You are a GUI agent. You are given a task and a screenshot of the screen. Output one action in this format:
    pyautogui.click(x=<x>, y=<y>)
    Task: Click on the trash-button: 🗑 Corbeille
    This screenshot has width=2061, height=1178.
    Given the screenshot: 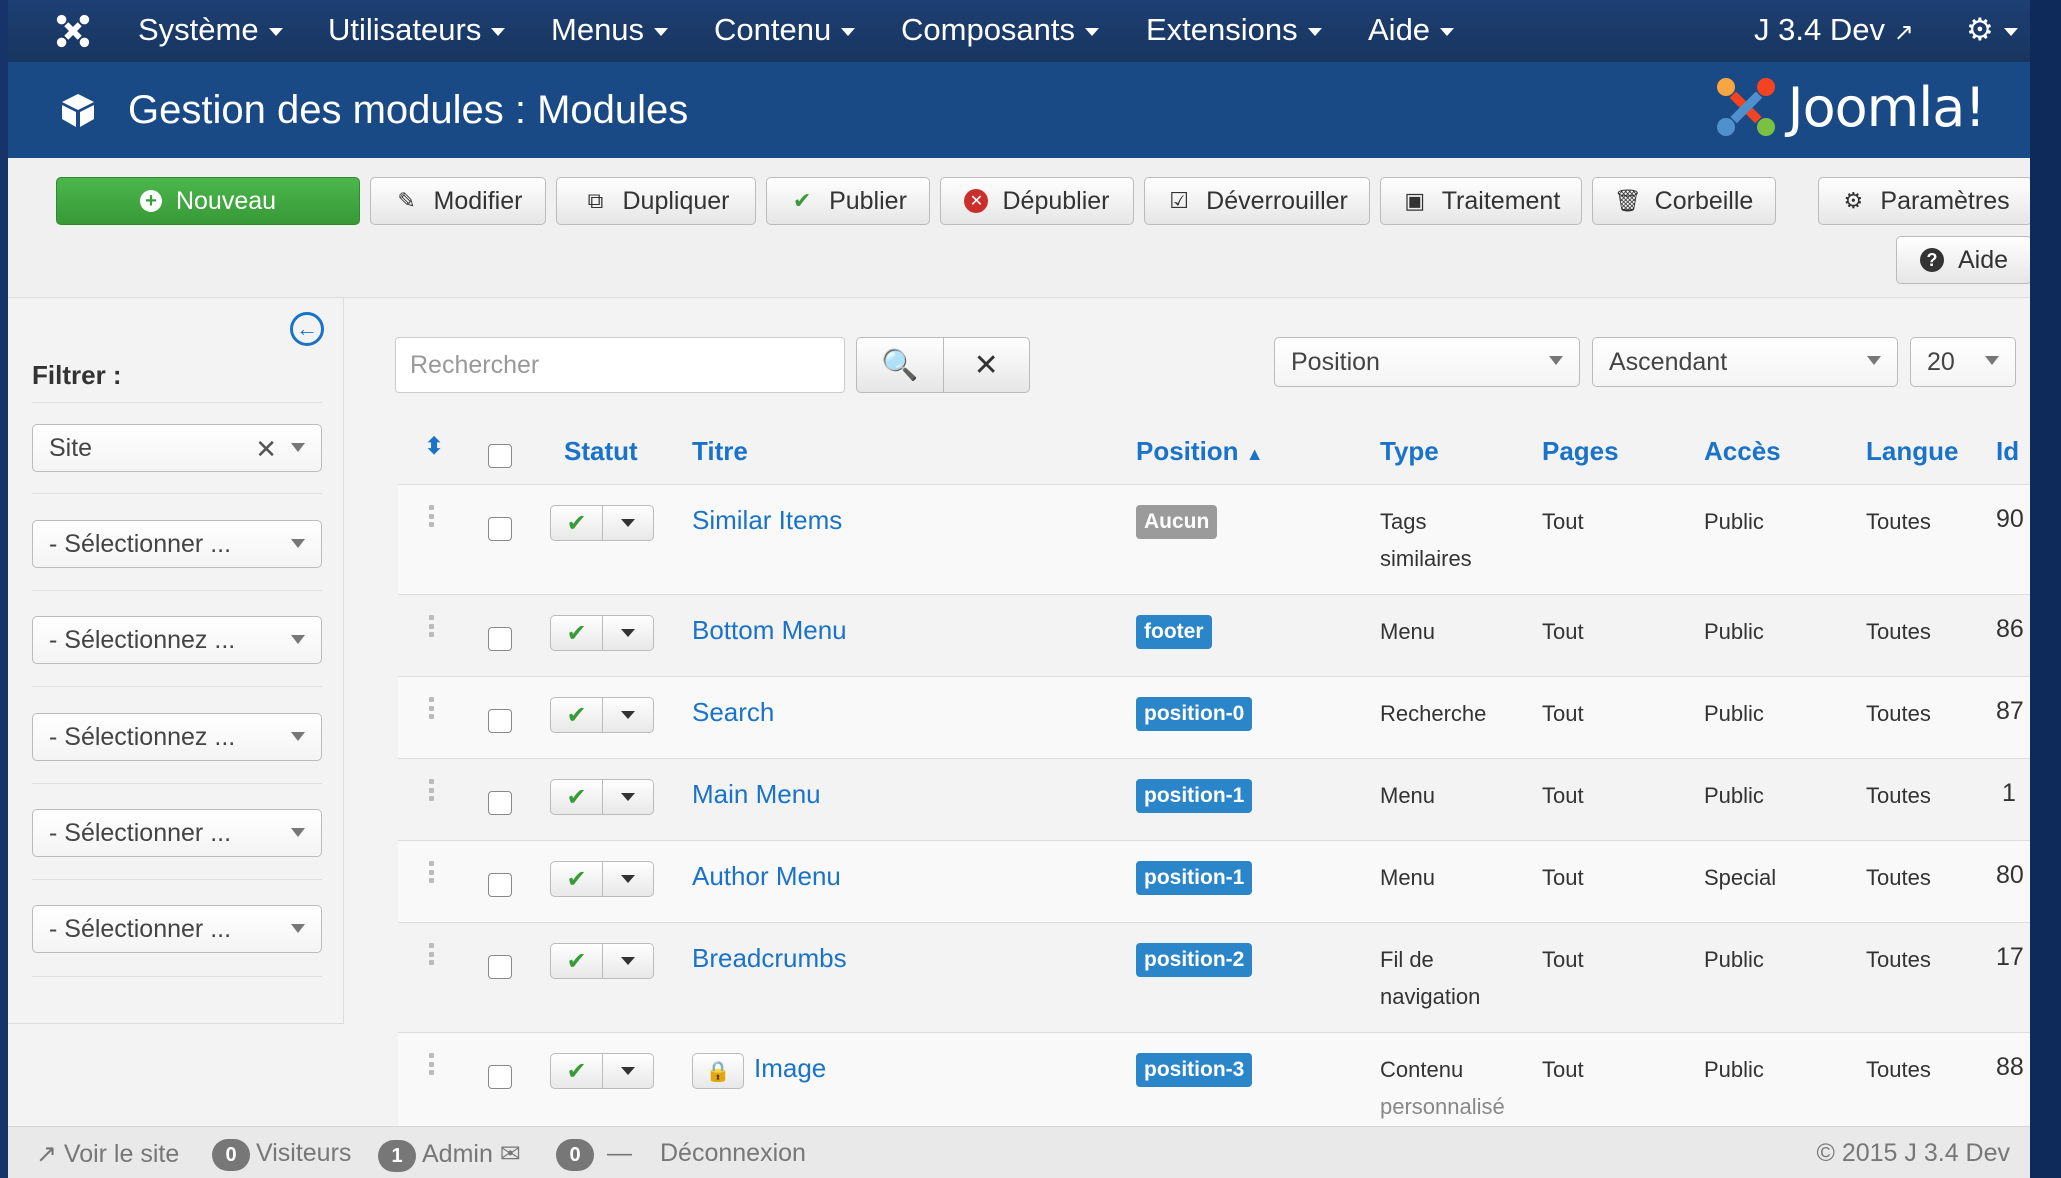 What is the action you would take?
    pyautogui.click(x=1684, y=201)
    